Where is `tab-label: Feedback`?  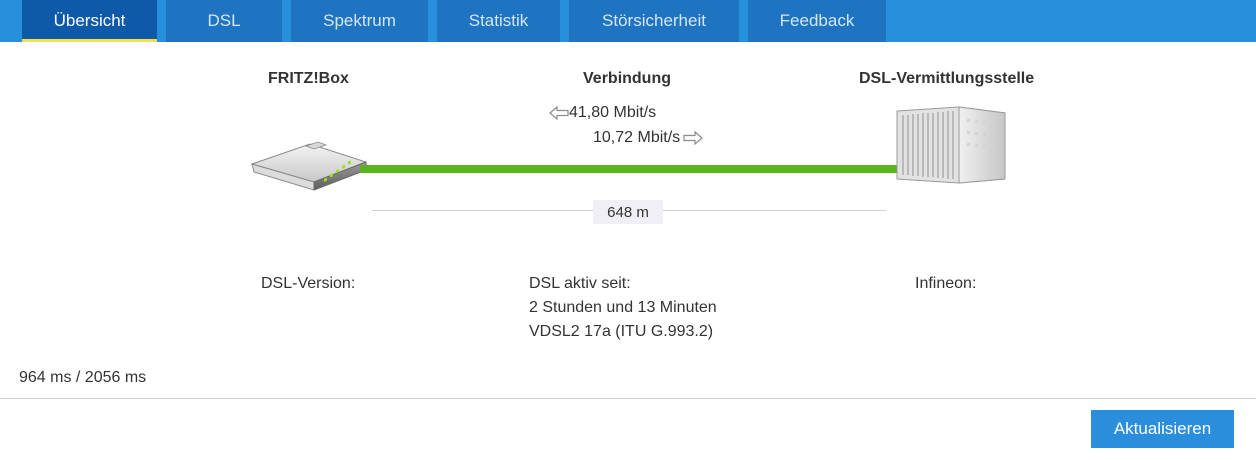
tab-label: Feedback is located at coordinates (817, 20).